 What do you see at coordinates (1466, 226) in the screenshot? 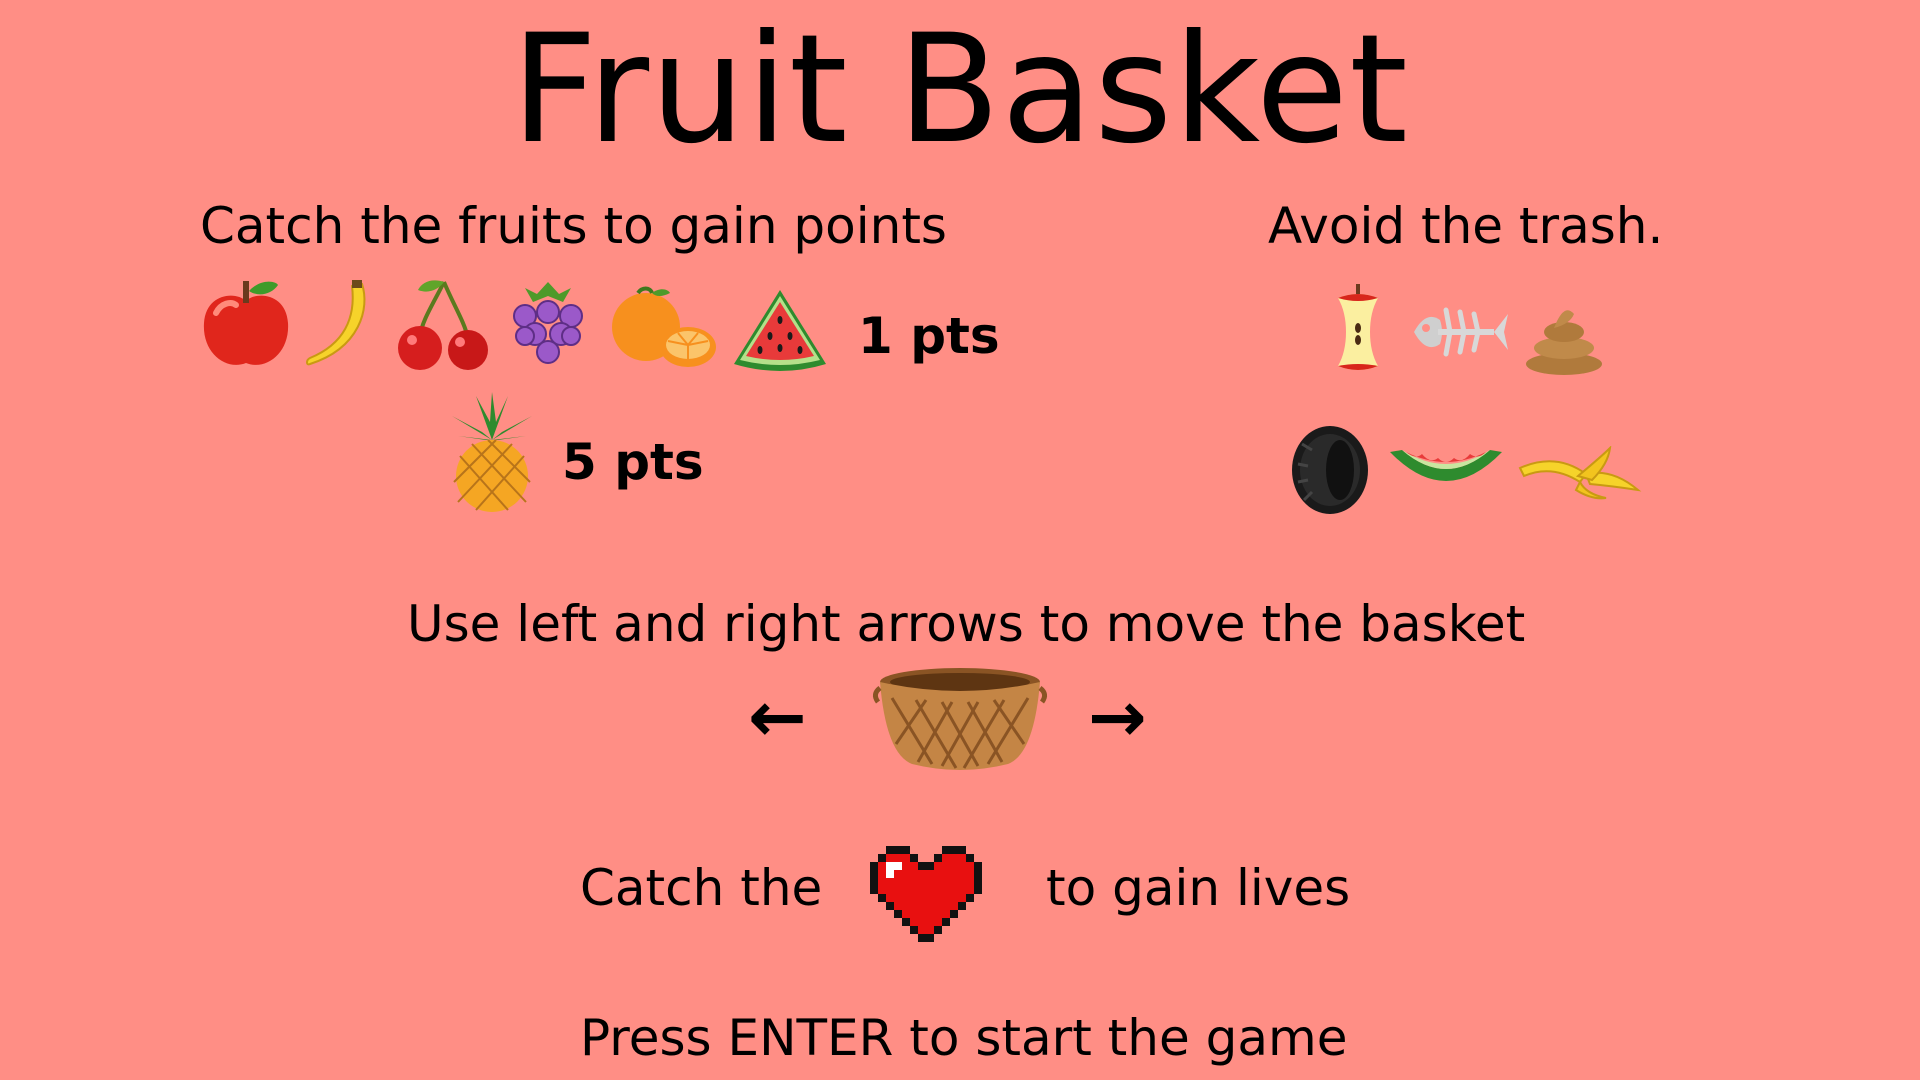
I see `trash-heading: Avoid the trash.` at bounding box center [1466, 226].